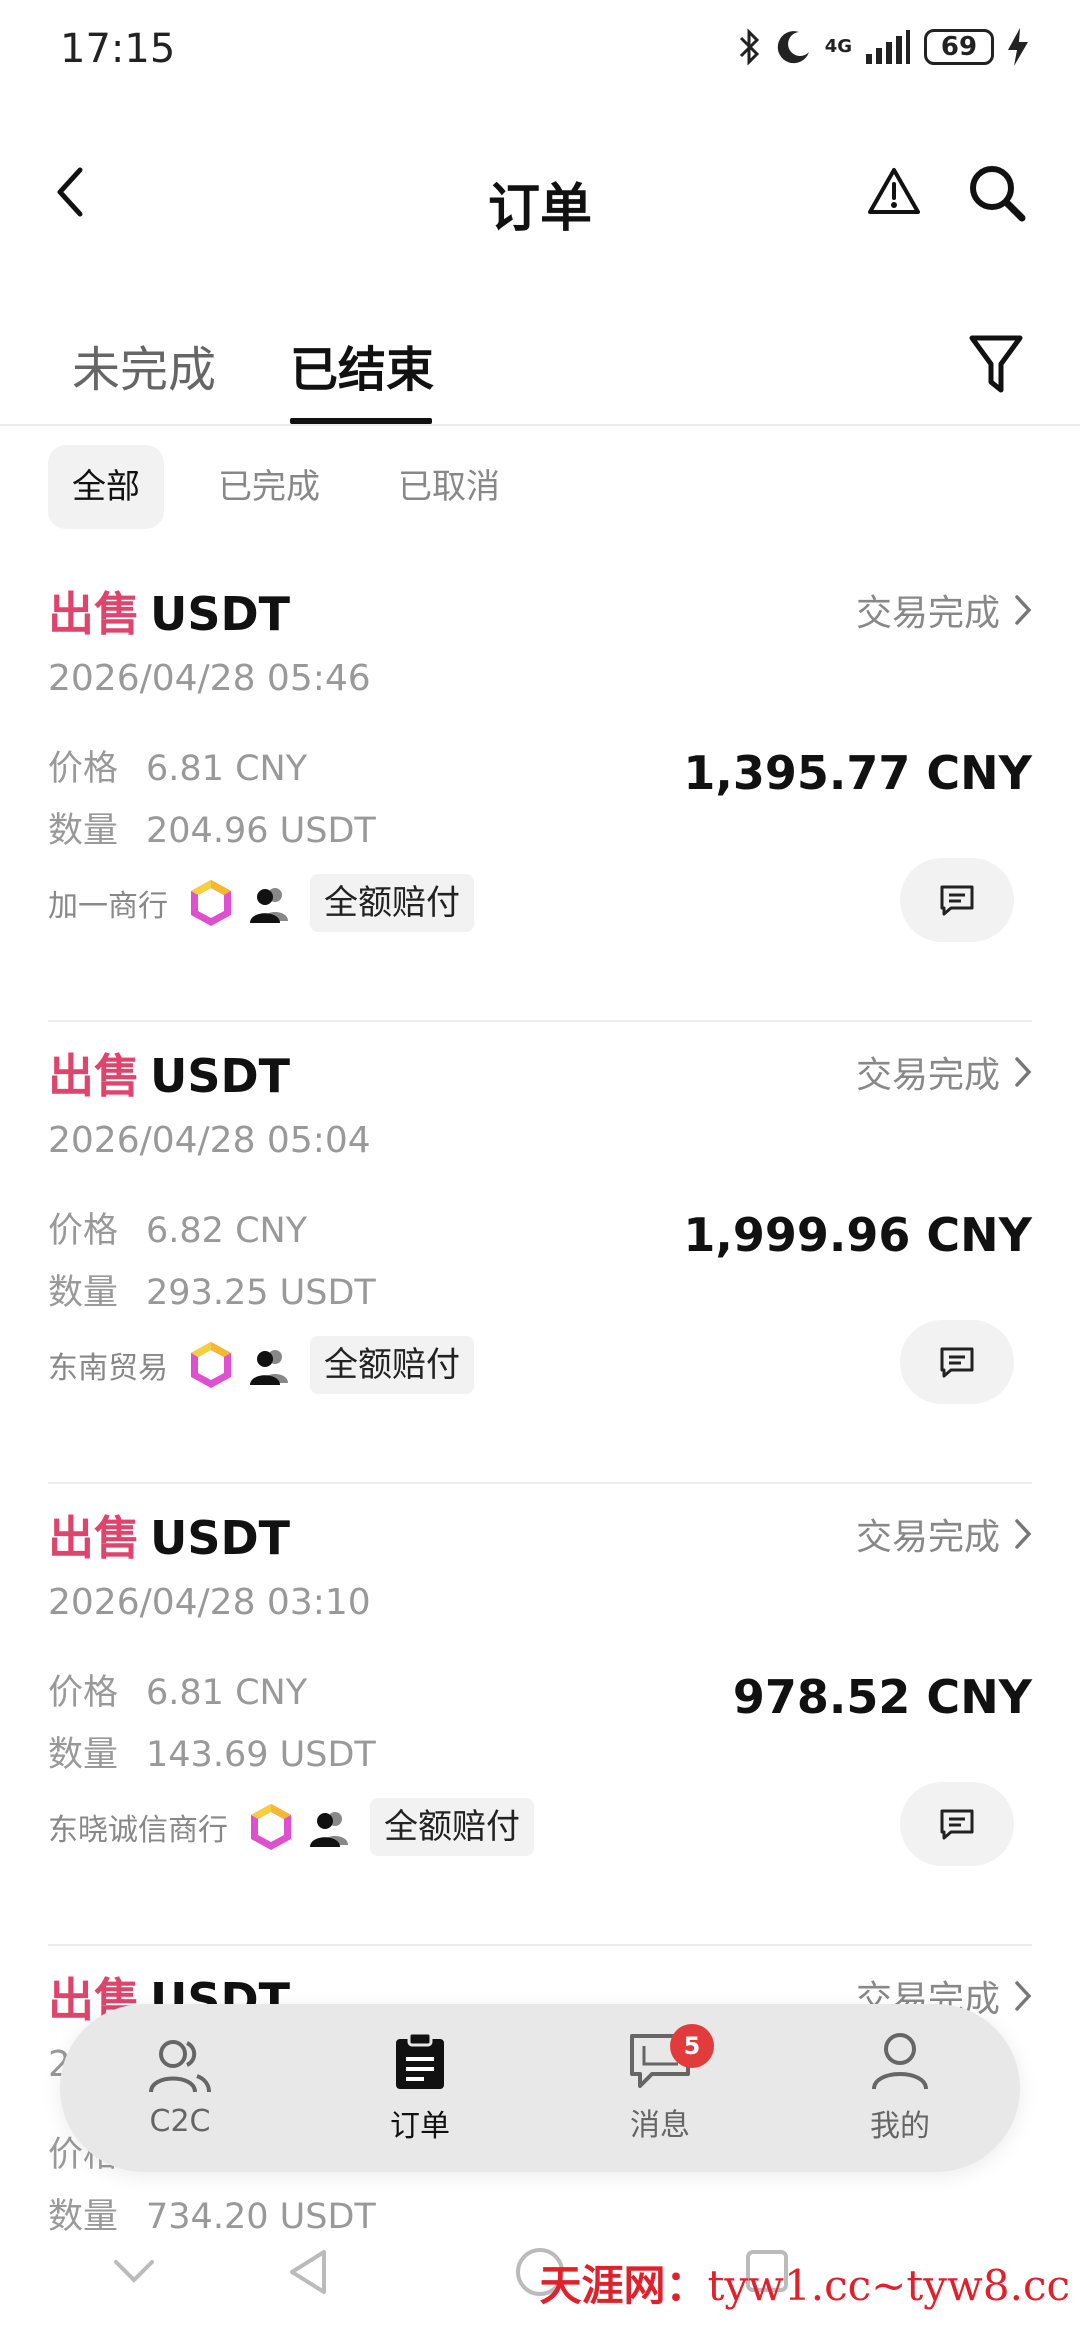  What do you see at coordinates (888, 2285) in the screenshot?
I see `watermark-text: tyw1.cc~tyw8.cc` at bounding box center [888, 2285].